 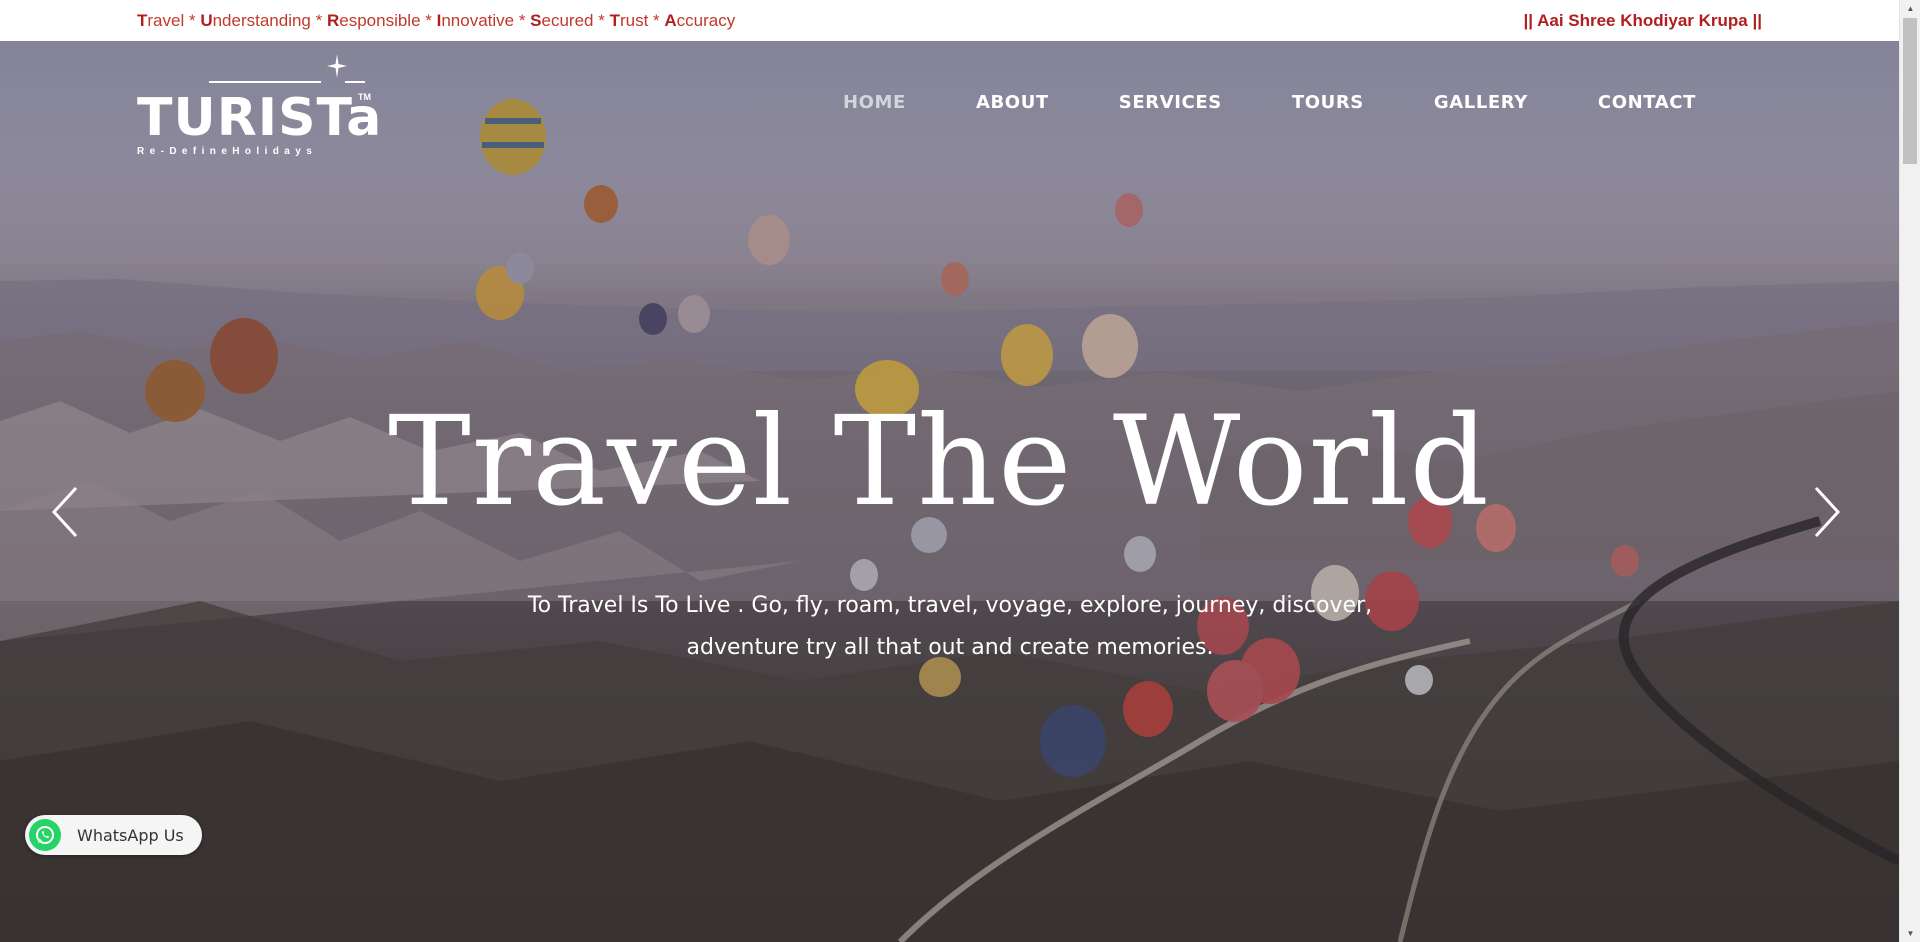 I want to click on tagline-word: Travel *, so click(x=168, y=20).